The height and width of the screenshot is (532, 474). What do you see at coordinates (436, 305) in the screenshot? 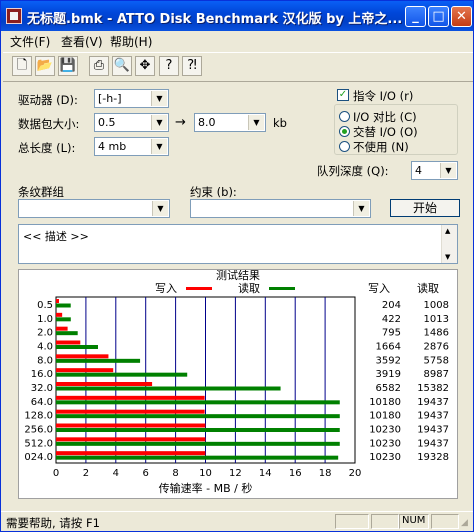
I see `read-value-label: 1008` at bounding box center [436, 305].